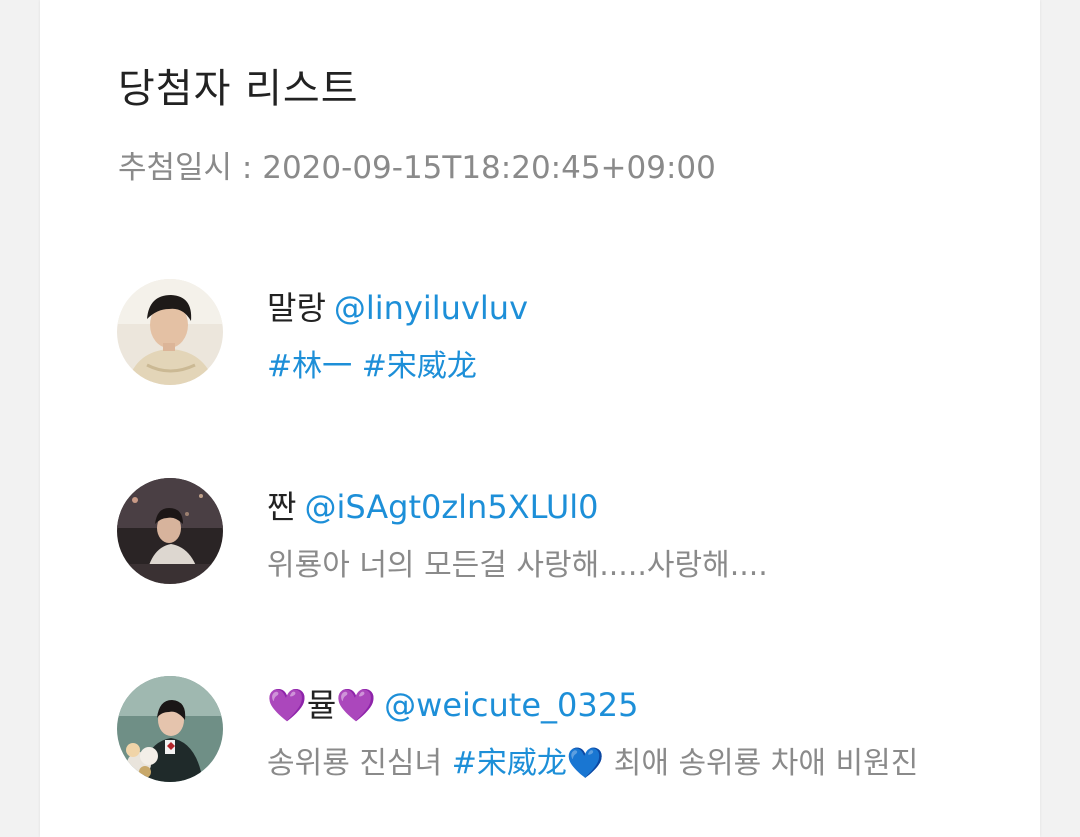 This screenshot has width=1080, height=837. I want to click on winner-name: 뮬, so click(321, 705).